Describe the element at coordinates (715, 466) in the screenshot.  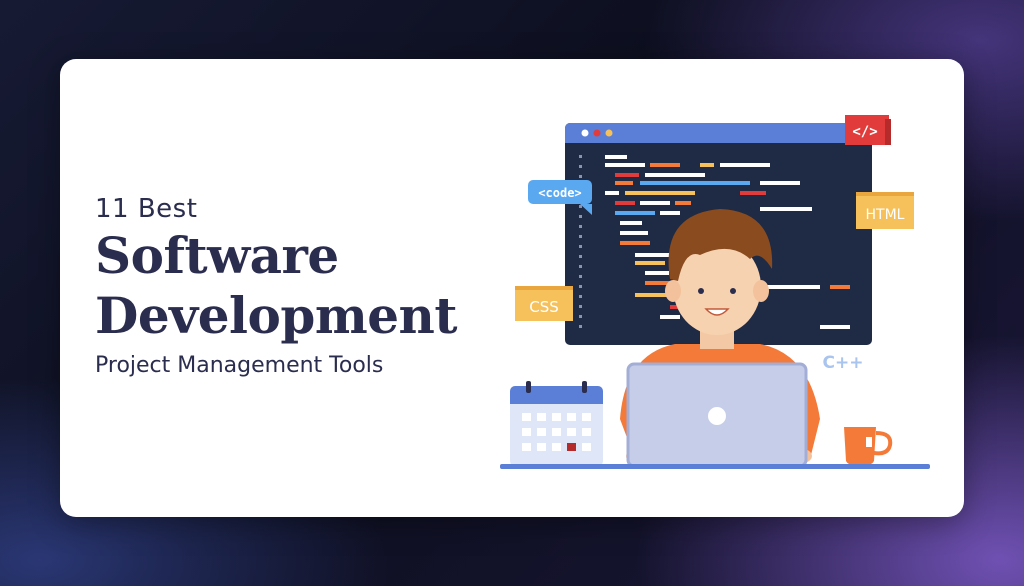
I see `desk-surface` at that location.